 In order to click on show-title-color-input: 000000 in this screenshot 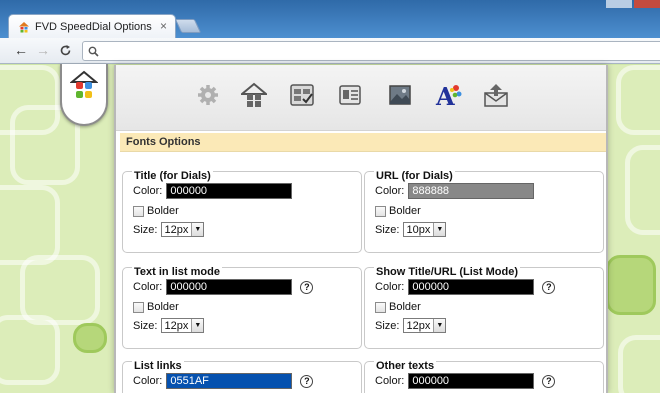, I will do `click(471, 287)`.